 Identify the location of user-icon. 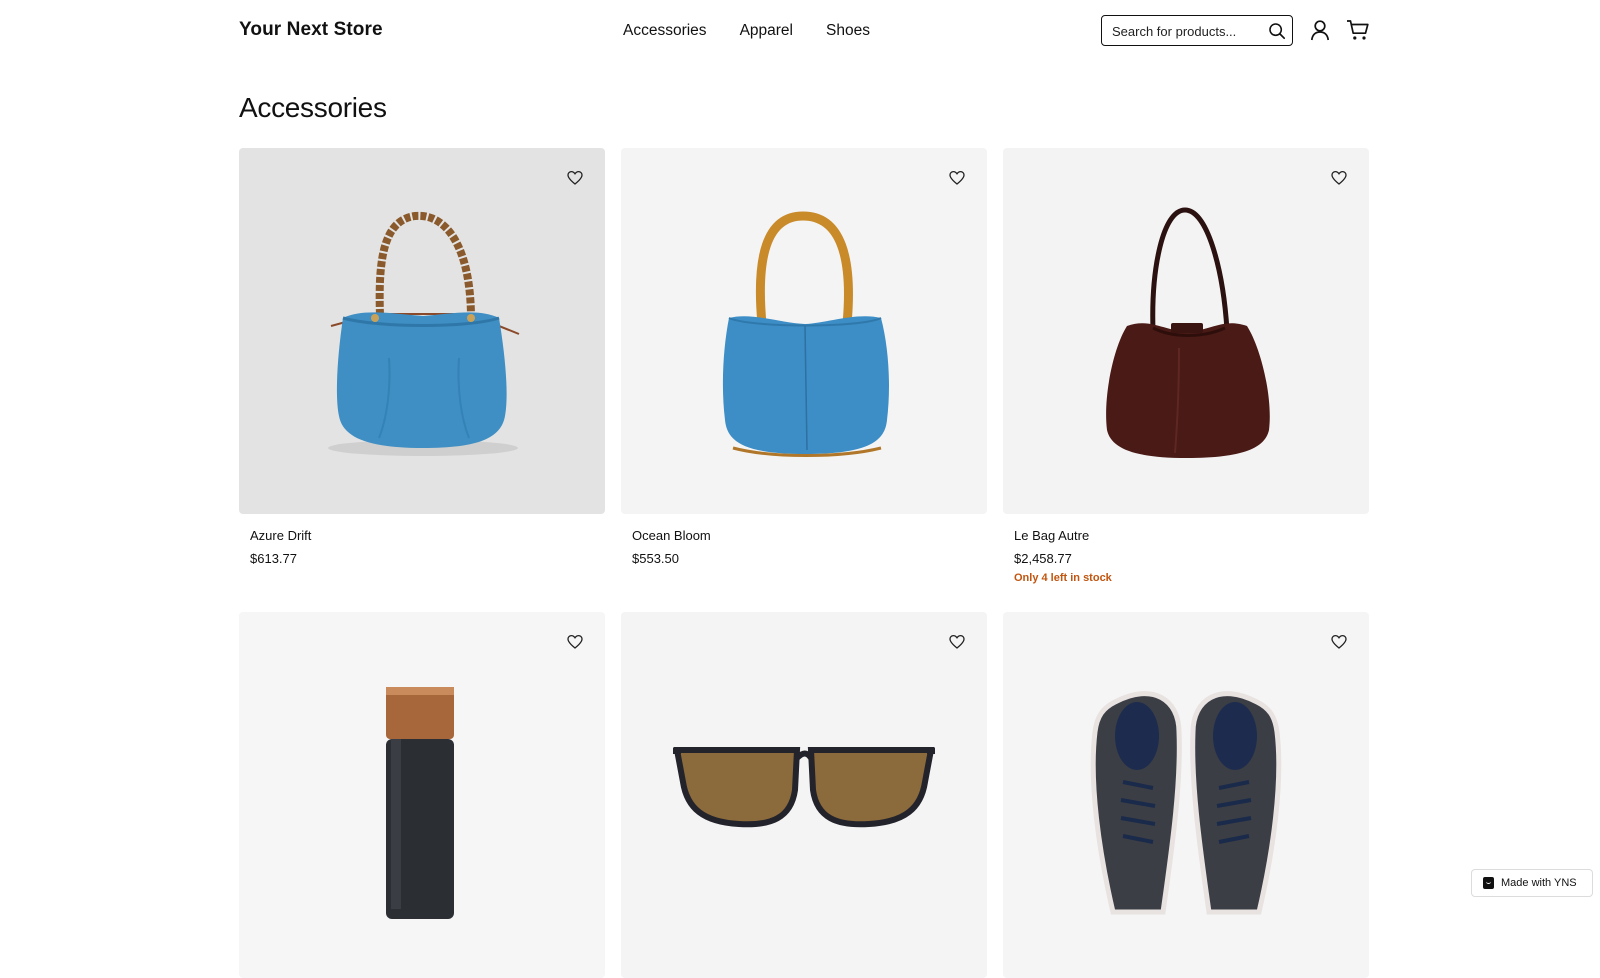
(1320, 30).